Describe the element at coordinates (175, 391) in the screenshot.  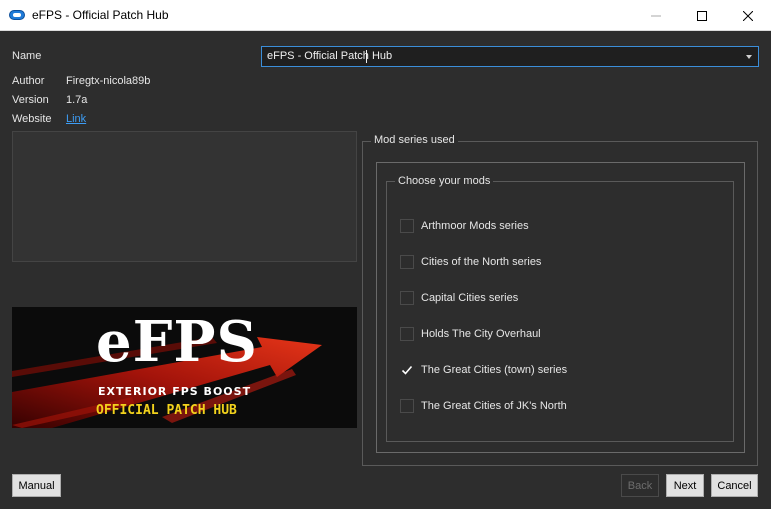
I see `banner-subtitle: EXTERIOR FPS BOOST` at that location.